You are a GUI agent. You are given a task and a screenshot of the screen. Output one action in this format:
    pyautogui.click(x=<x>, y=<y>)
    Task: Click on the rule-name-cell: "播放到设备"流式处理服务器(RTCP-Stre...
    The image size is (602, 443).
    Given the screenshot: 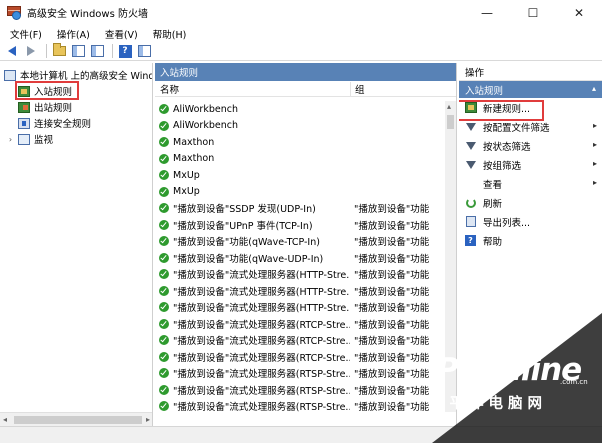 What is the action you would take?
    pyautogui.click(x=252, y=324)
    